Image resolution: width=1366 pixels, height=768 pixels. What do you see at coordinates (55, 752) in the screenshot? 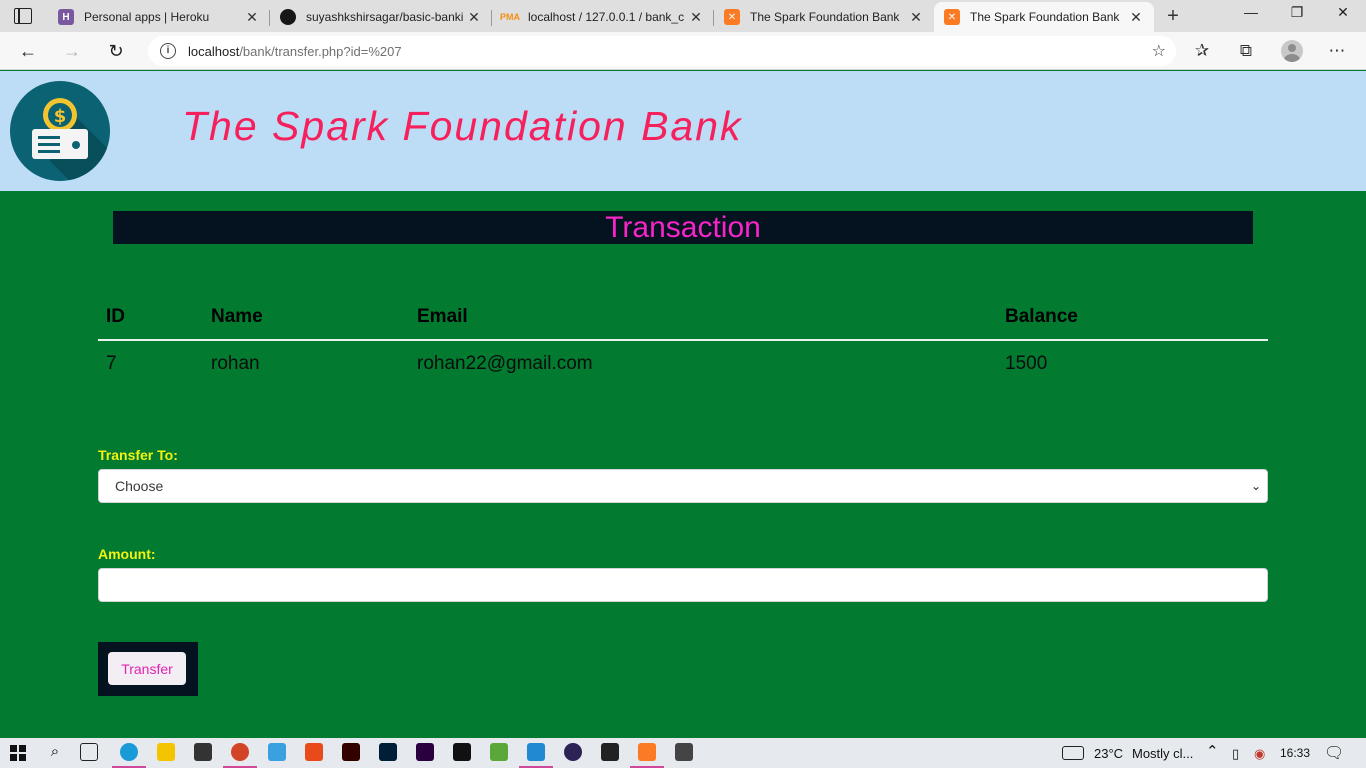
I see `search-icon: ⌕` at bounding box center [55, 752].